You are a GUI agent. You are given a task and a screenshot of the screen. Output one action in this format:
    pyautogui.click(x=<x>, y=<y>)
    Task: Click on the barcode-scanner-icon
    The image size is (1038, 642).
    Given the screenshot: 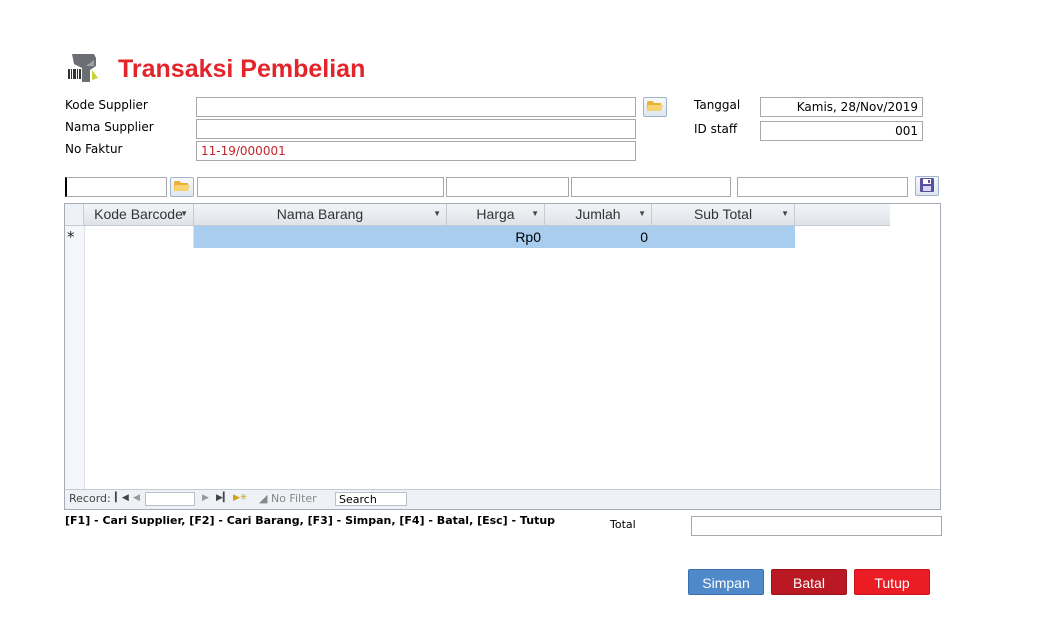 What is the action you would take?
    pyautogui.click(x=84, y=68)
    